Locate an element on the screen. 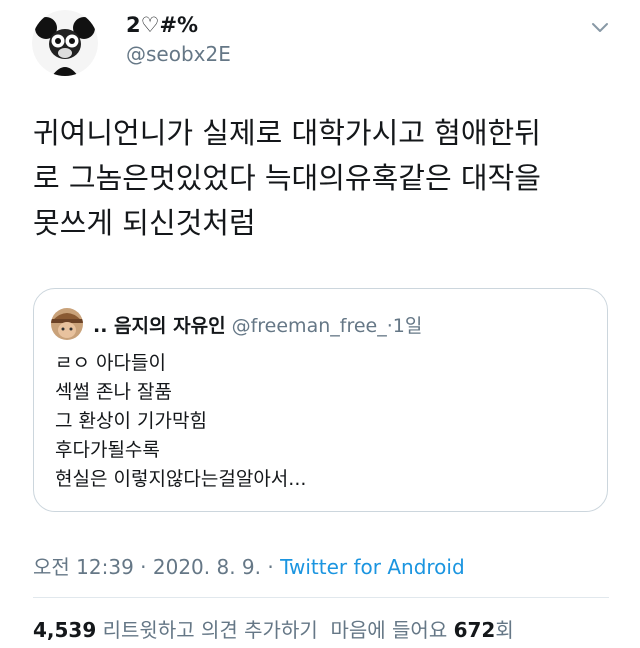  chevron-down-icon is located at coordinates (600, 27).